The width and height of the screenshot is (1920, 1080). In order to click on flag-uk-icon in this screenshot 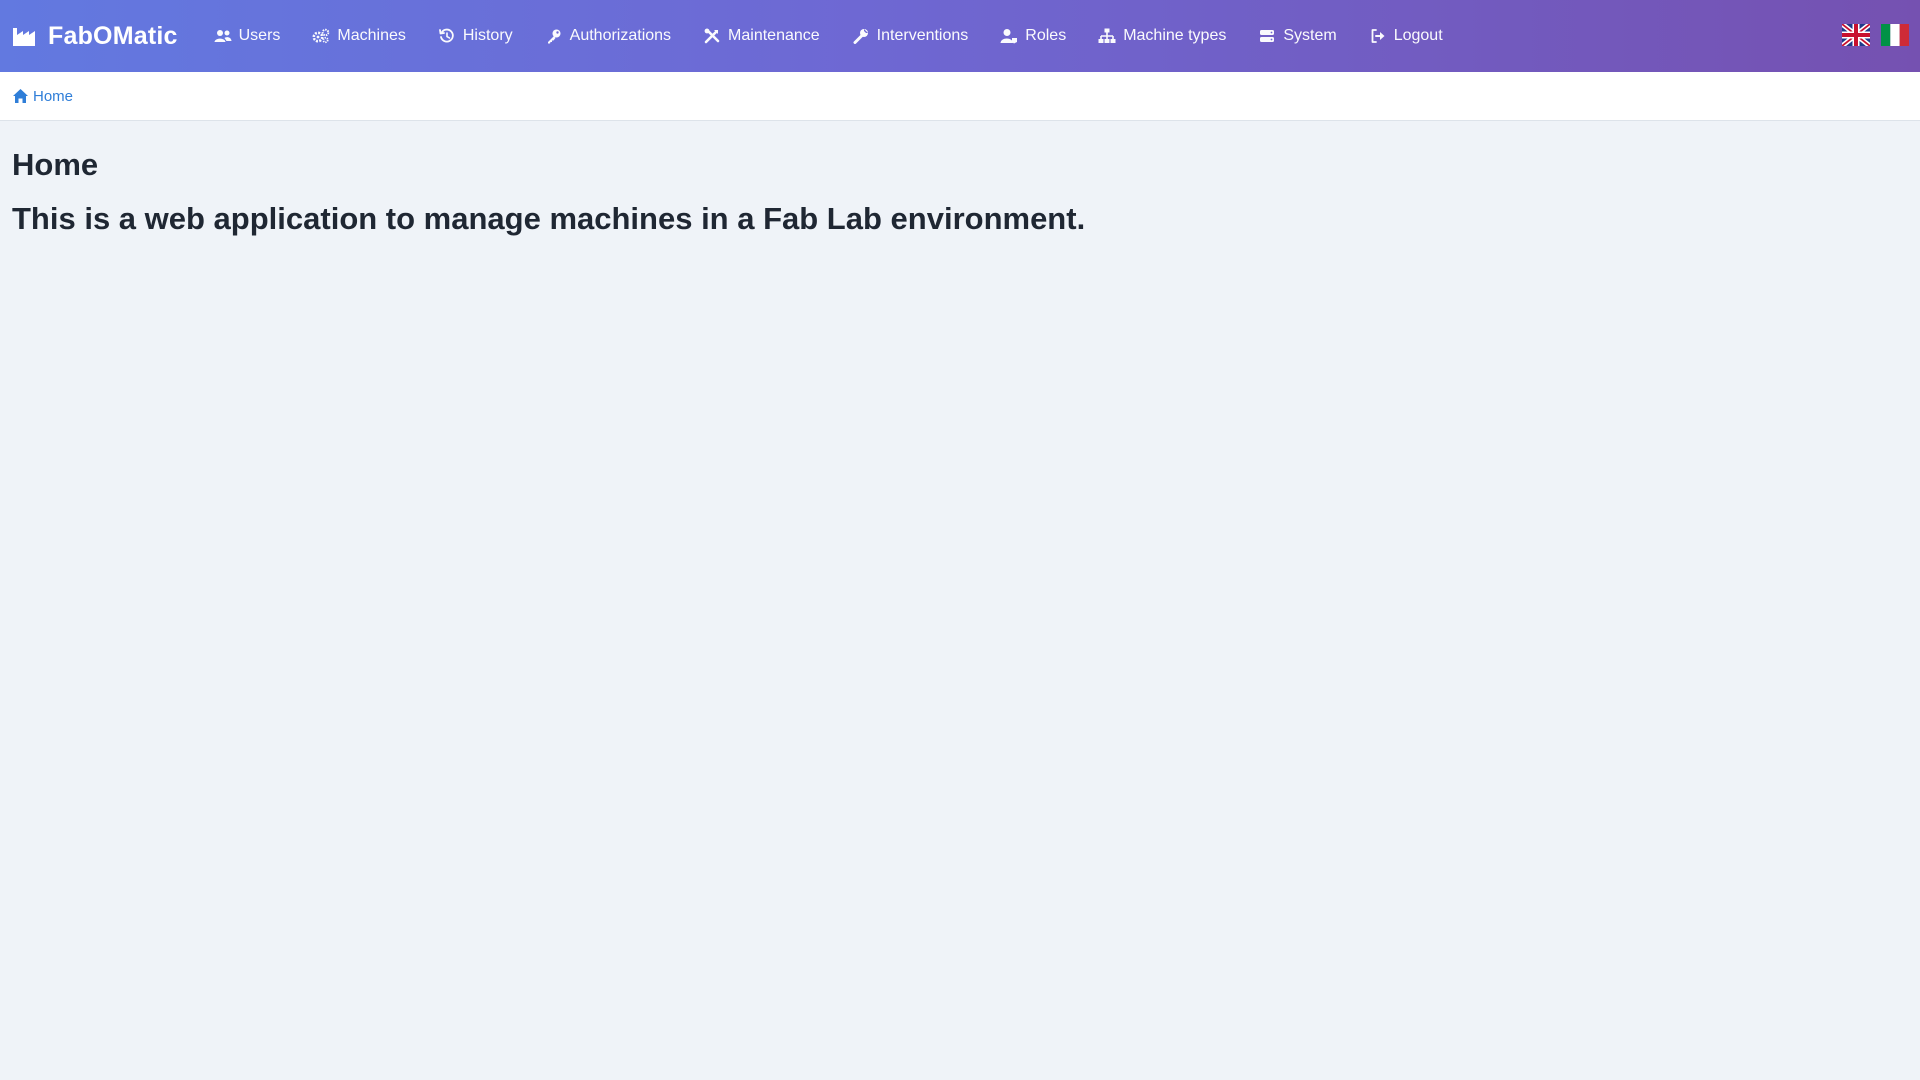, I will do `click(1856, 35)`.